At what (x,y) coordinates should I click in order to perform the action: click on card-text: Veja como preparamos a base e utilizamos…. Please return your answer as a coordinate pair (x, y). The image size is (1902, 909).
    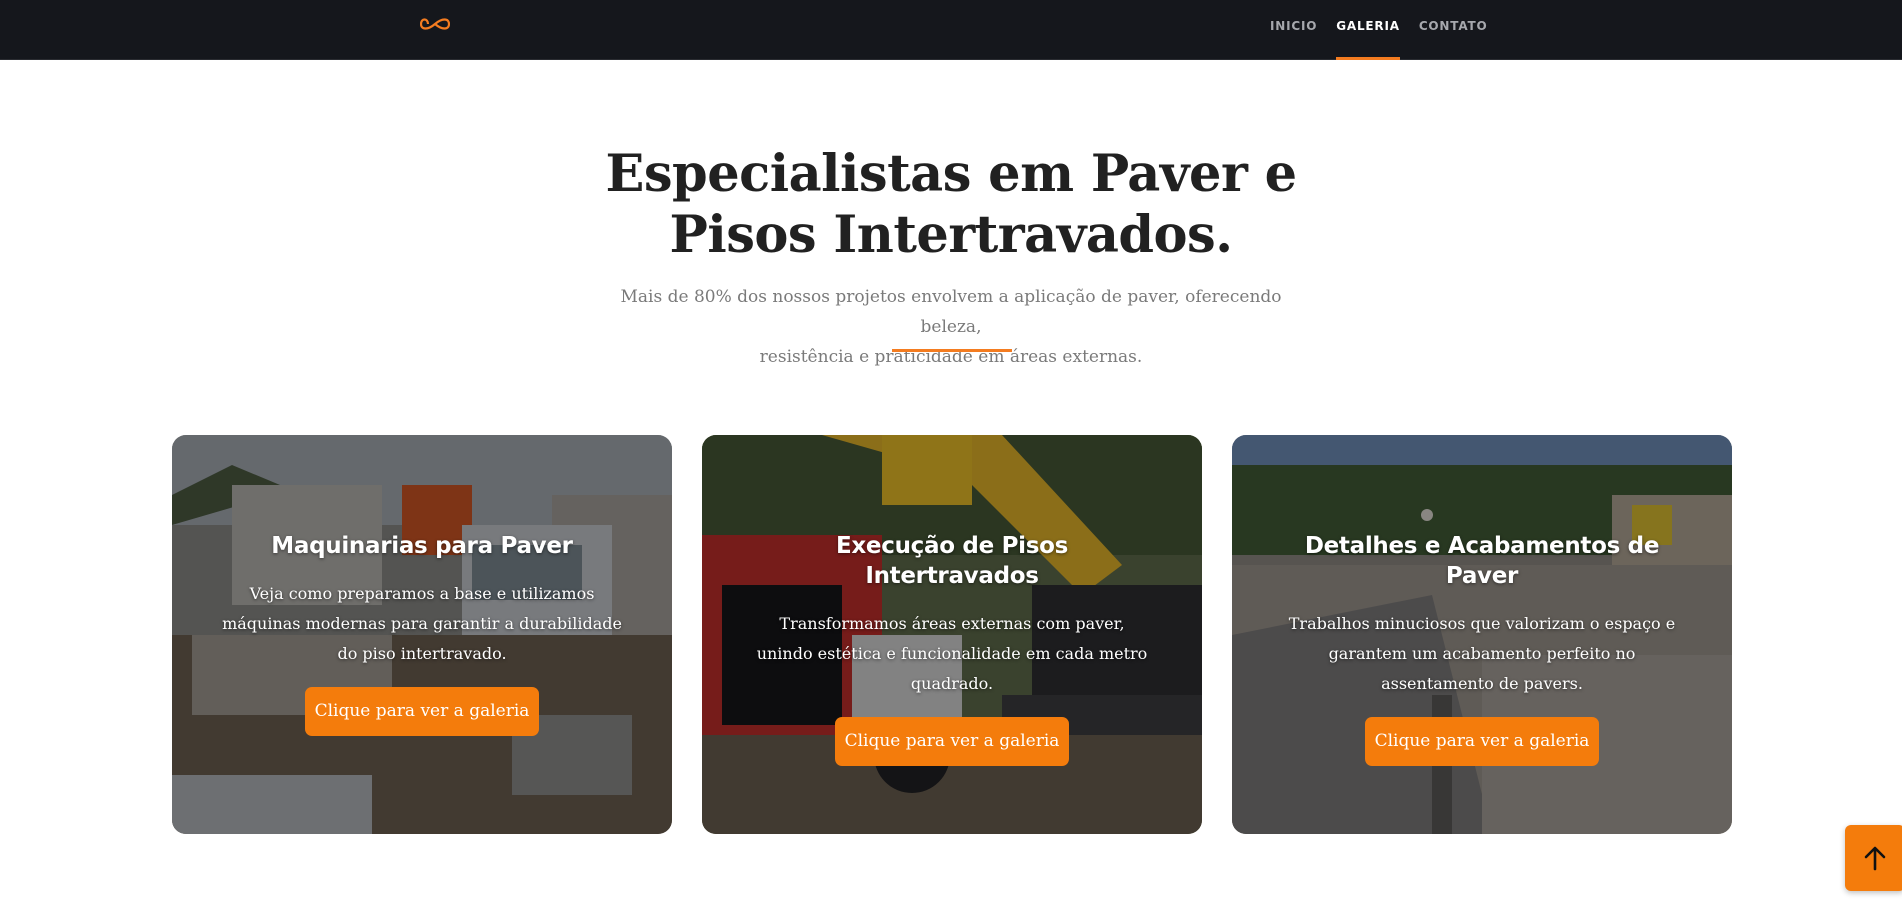
    Looking at the image, I should click on (422, 623).